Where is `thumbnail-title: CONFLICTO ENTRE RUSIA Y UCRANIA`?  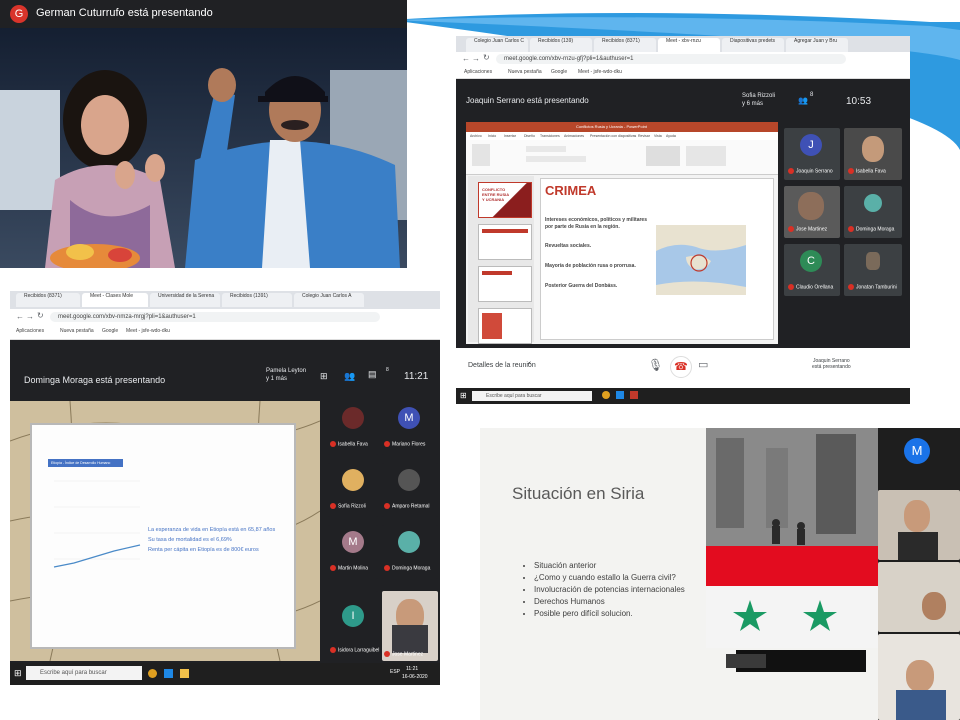 thumbnail-title: CONFLICTO ENTRE RUSIA Y UCRANIA is located at coordinates (495, 194).